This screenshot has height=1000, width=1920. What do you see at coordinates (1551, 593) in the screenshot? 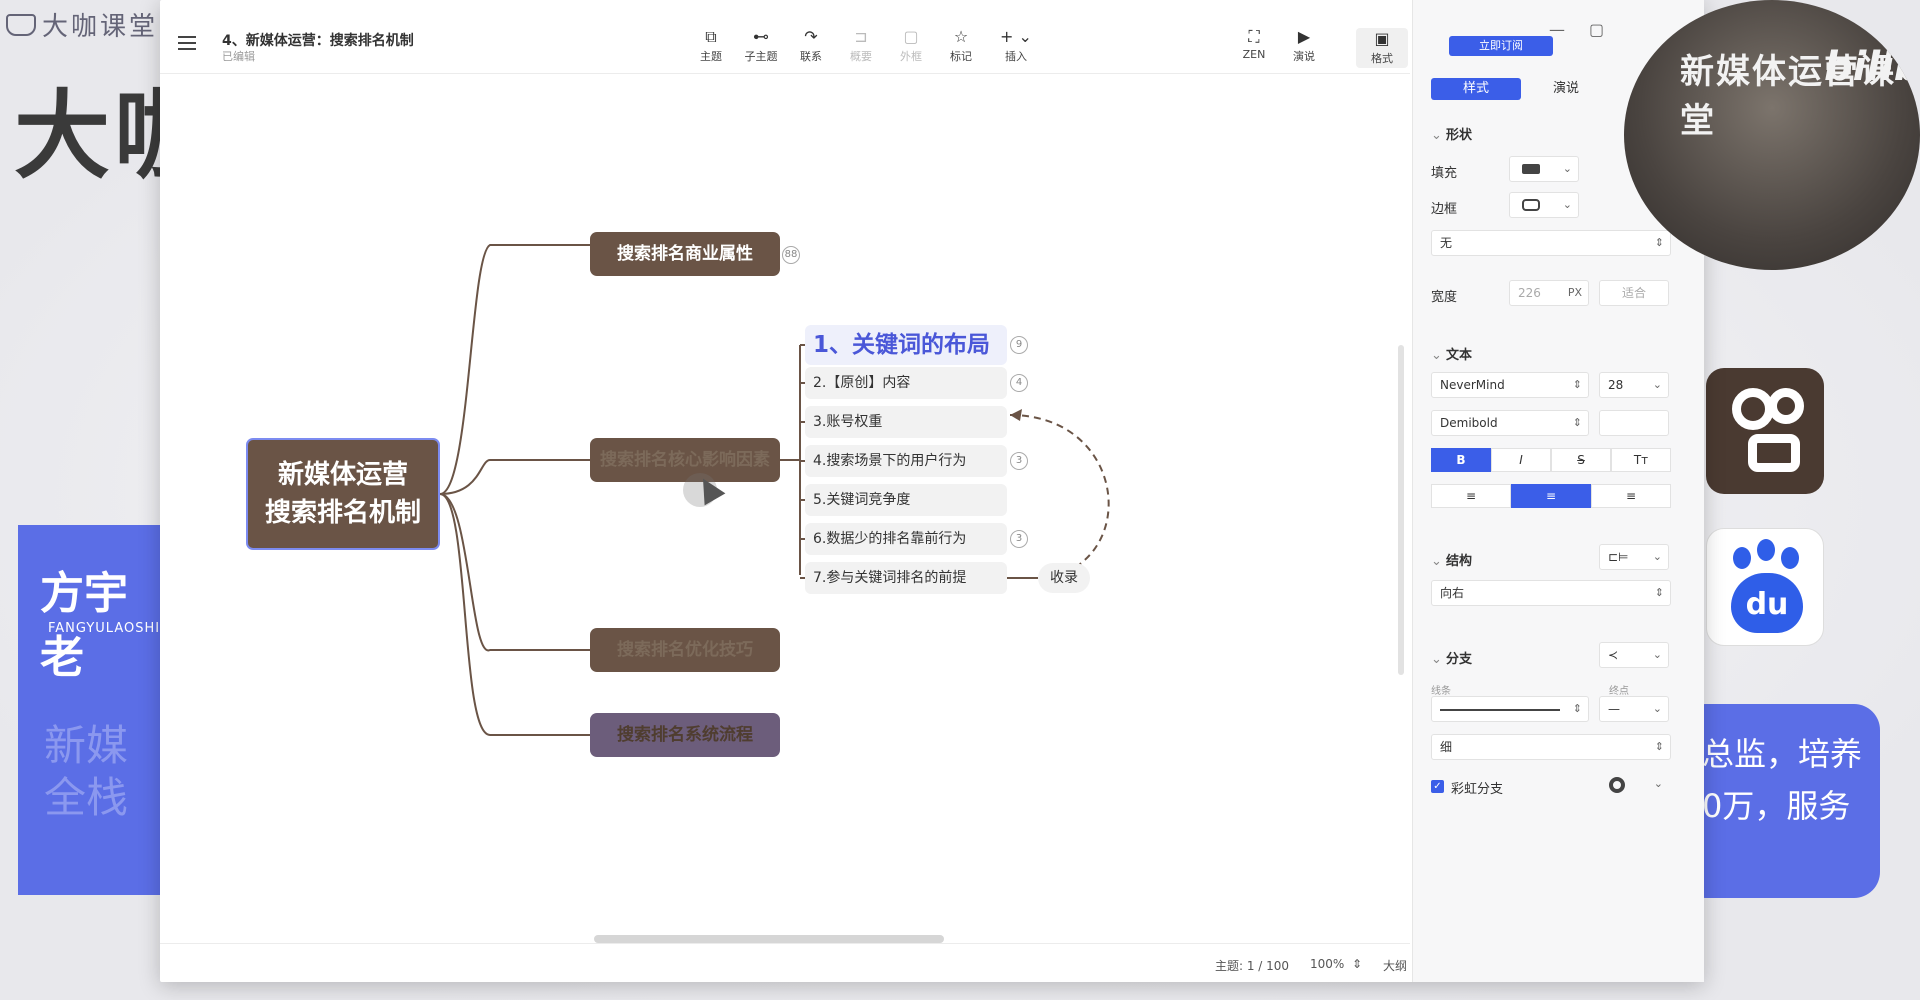
I see `direction-select: 向右 ⇕` at bounding box center [1551, 593].